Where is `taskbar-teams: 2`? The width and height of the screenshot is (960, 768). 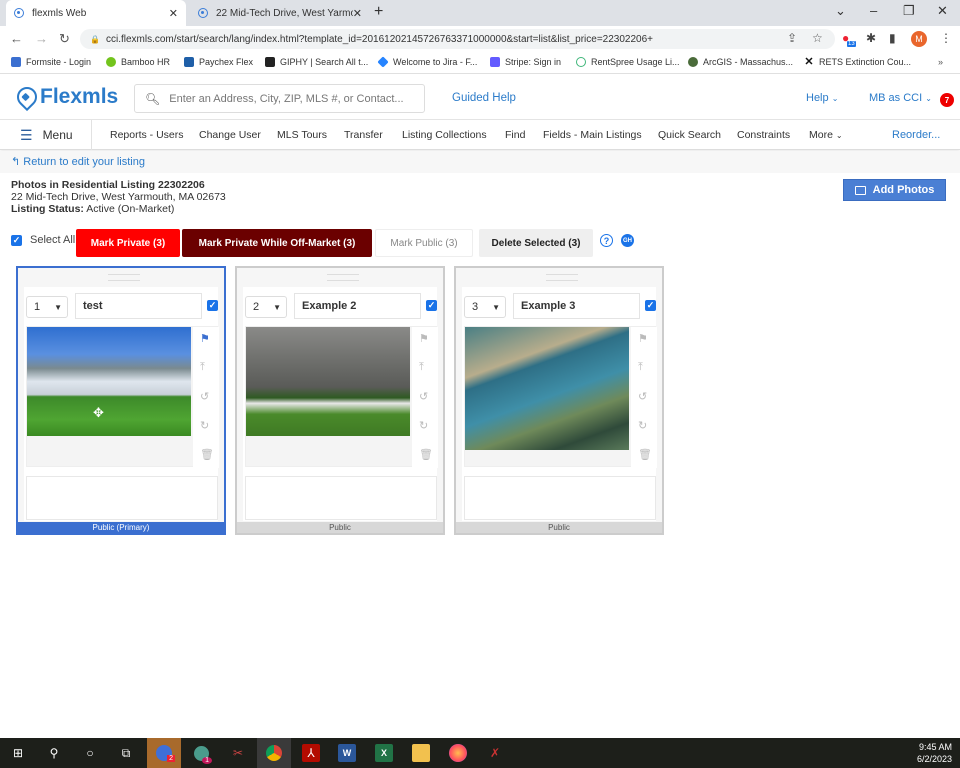 taskbar-teams: 2 is located at coordinates (164, 753).